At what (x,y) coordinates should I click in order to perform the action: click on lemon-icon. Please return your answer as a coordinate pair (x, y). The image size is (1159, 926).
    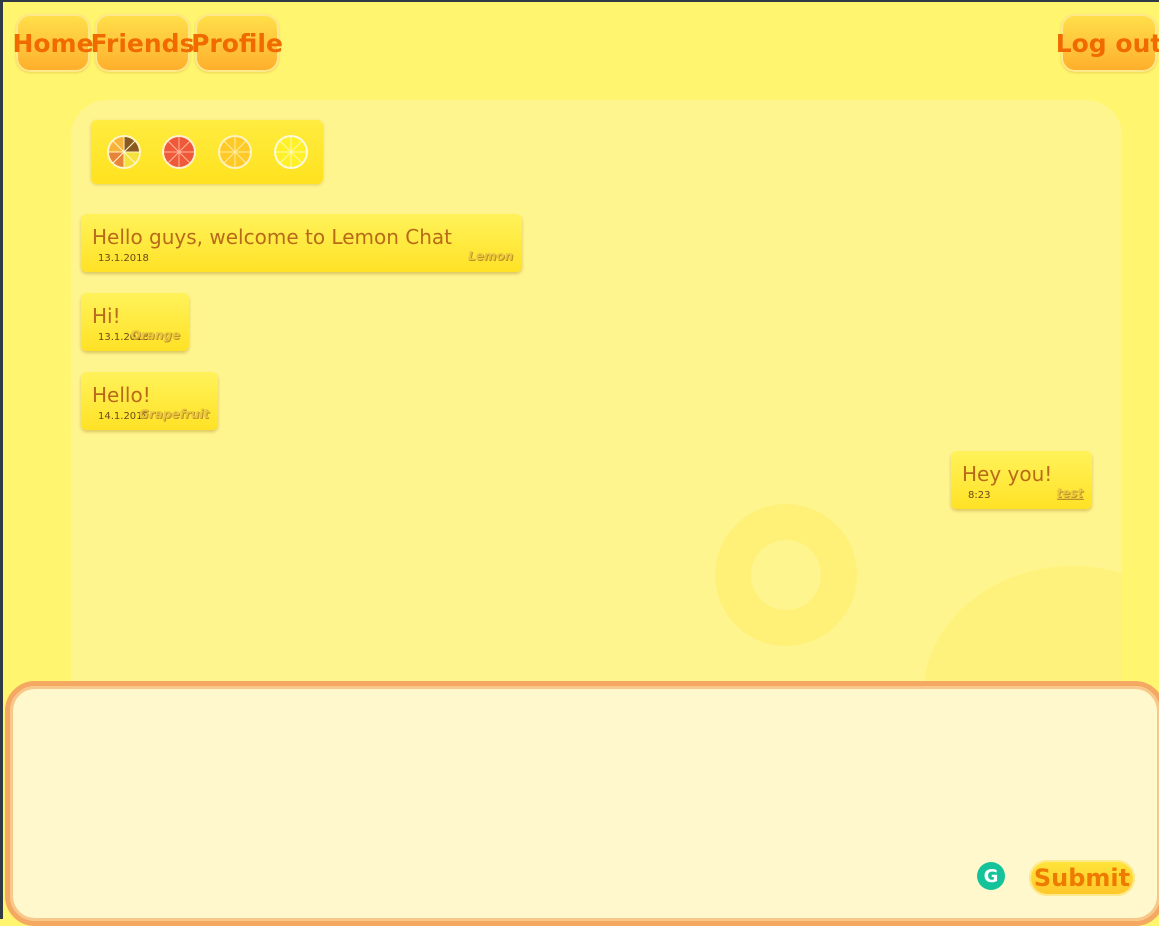
    Looking at the image, I should click on (291, 152).